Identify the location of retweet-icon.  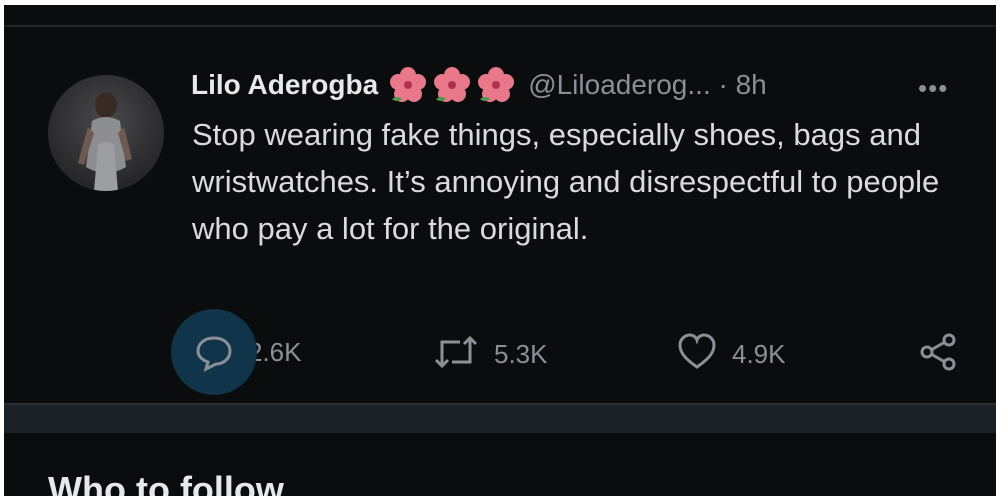
(456, 354).